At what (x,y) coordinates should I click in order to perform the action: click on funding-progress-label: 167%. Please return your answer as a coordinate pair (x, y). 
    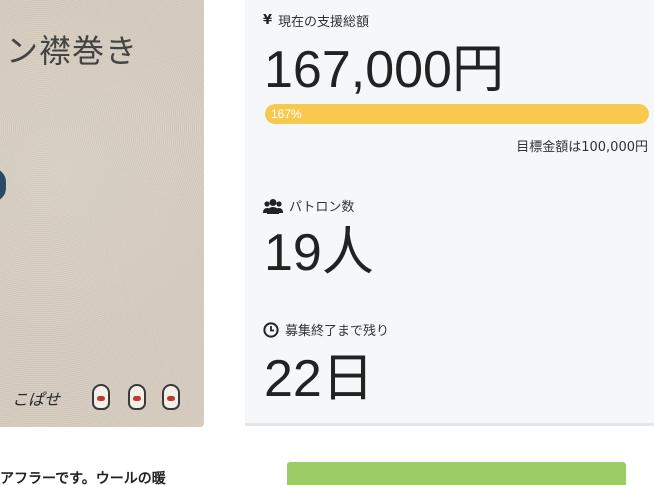
    Looking at the image, I should click on (286, 114).